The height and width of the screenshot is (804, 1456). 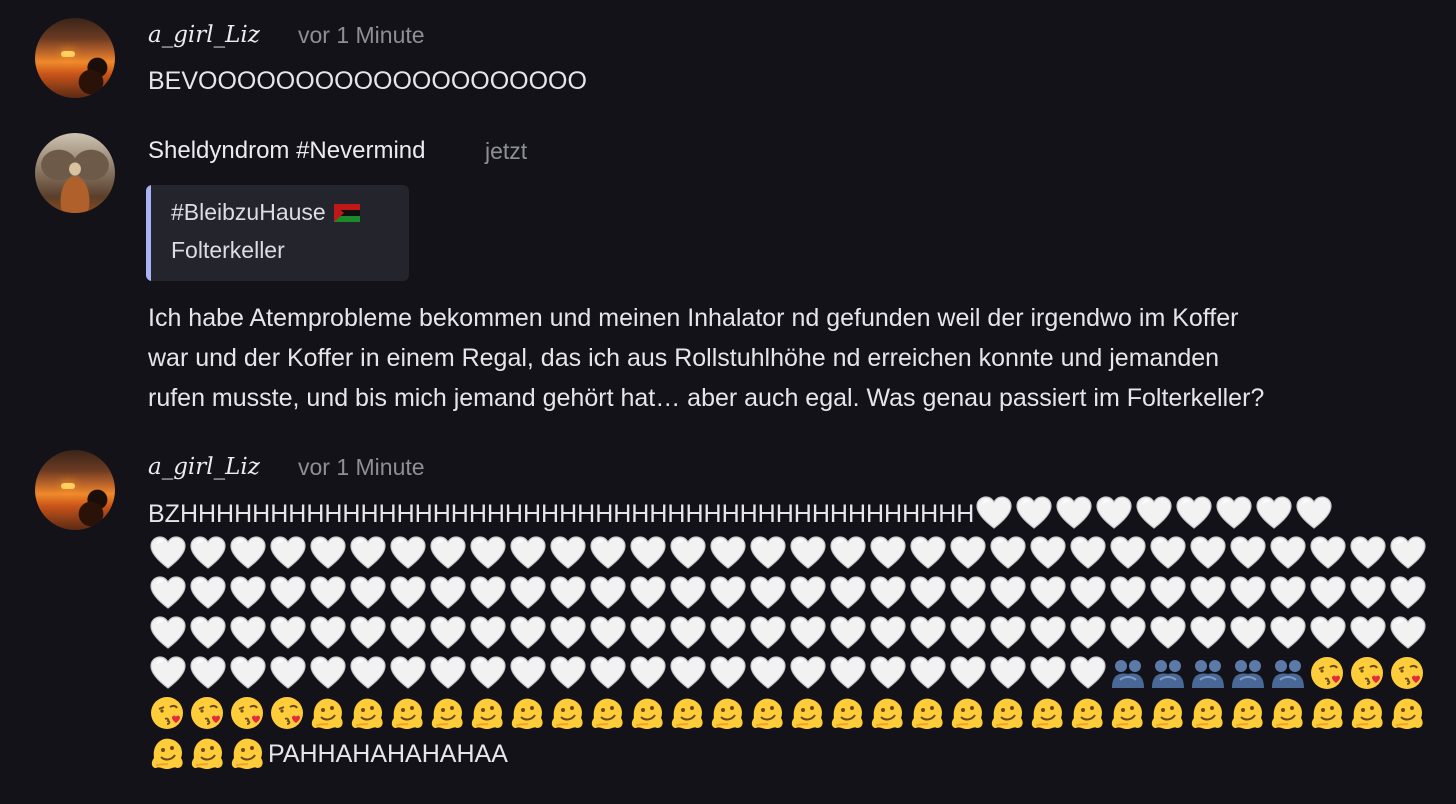 I want to click on username: Sheldyndrom #Nevermind, so click(x=286, y=151).